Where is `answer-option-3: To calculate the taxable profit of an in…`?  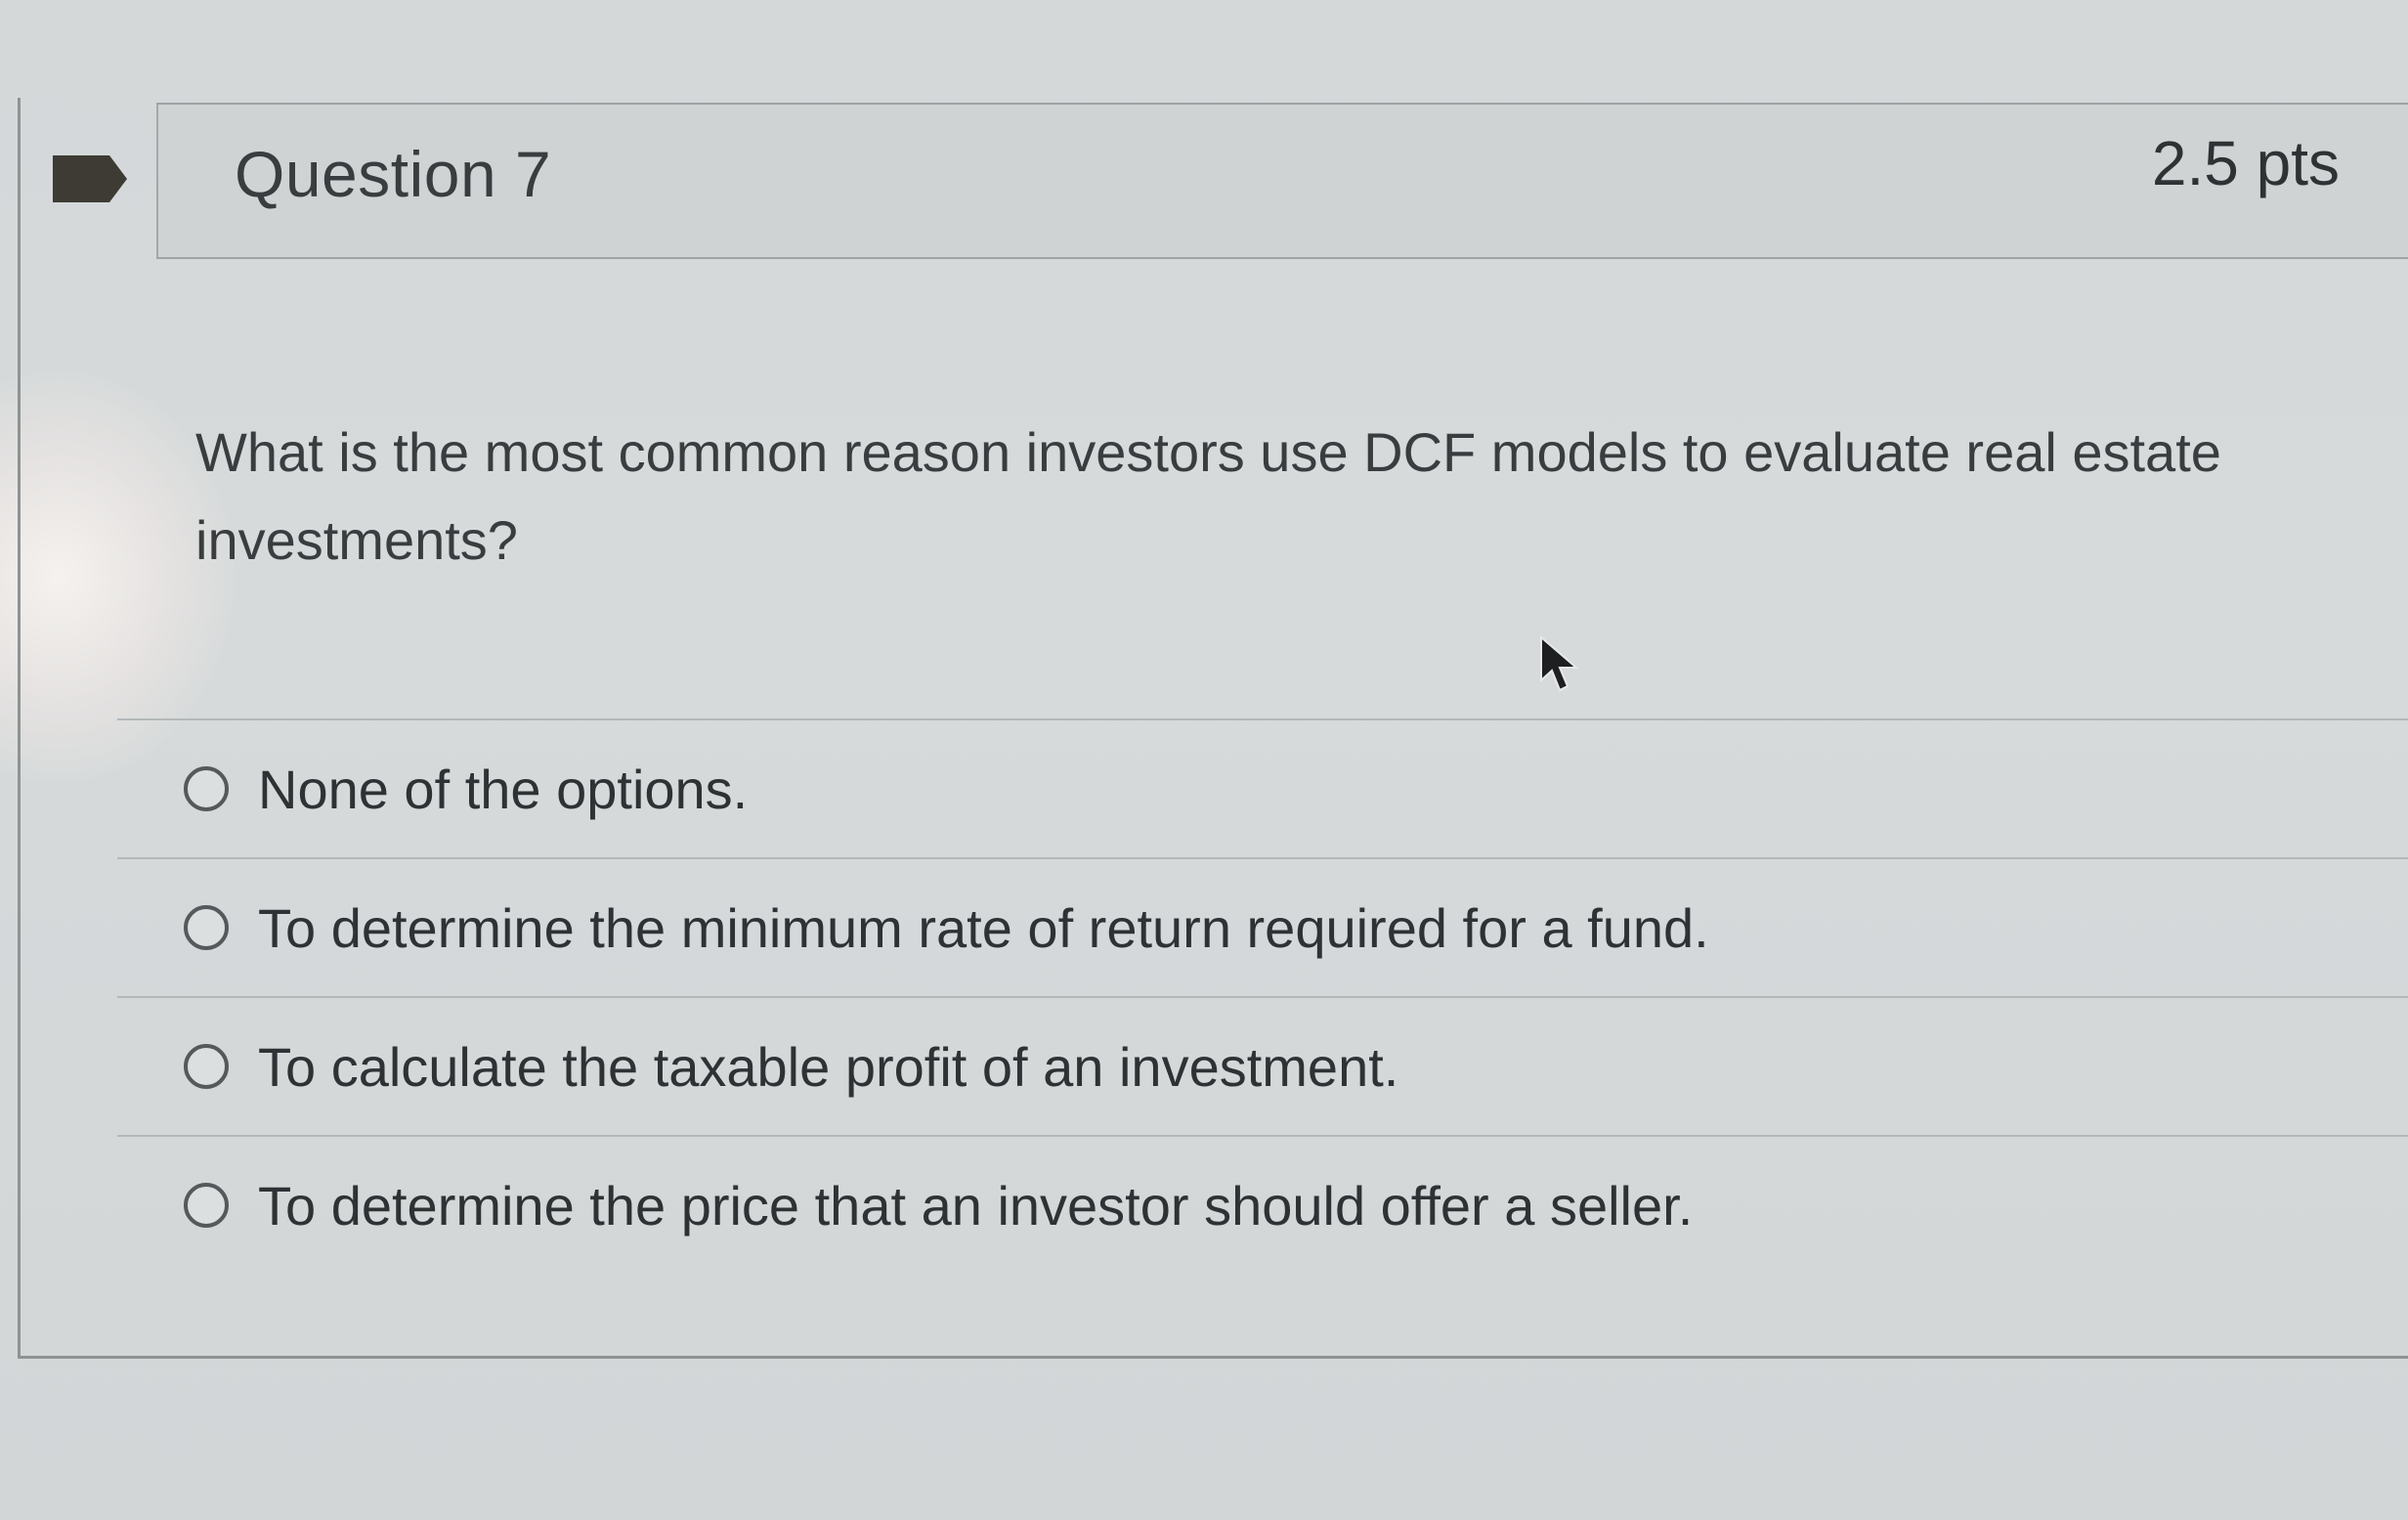 answer-option-3: To calculate the taxable profit of an in… is located at coordinates (1262, 1065).